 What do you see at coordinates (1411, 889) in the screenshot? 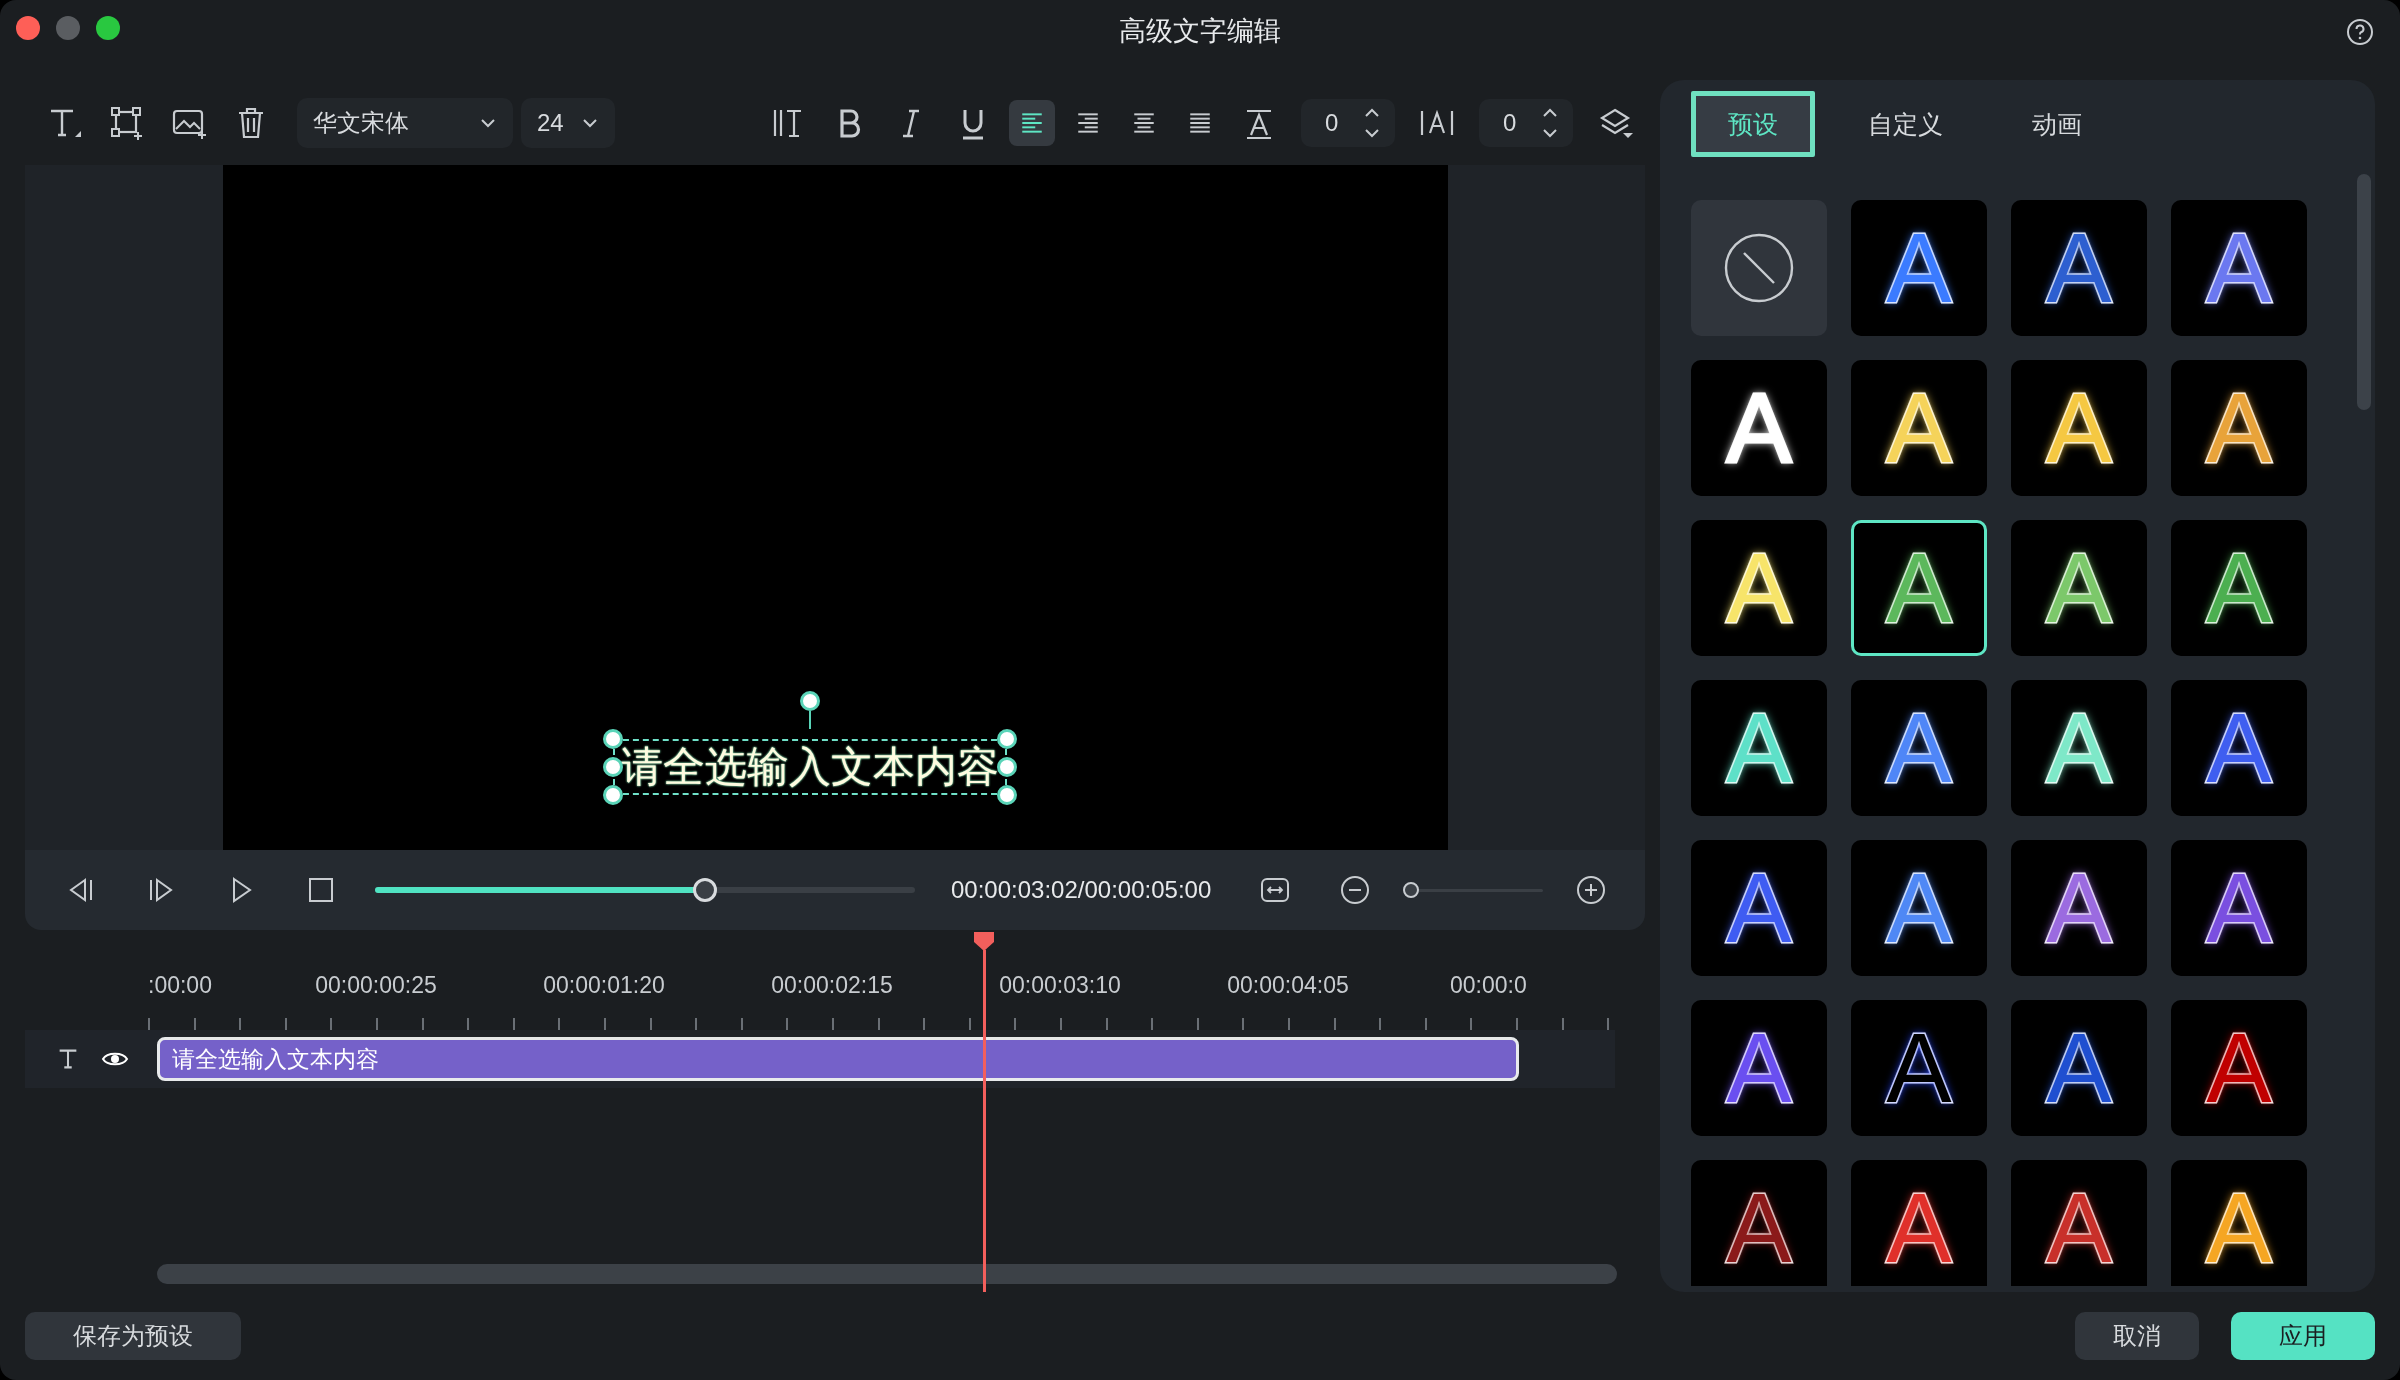
I see `zoom-slider-thumb` at bounding box center [1411, 889].